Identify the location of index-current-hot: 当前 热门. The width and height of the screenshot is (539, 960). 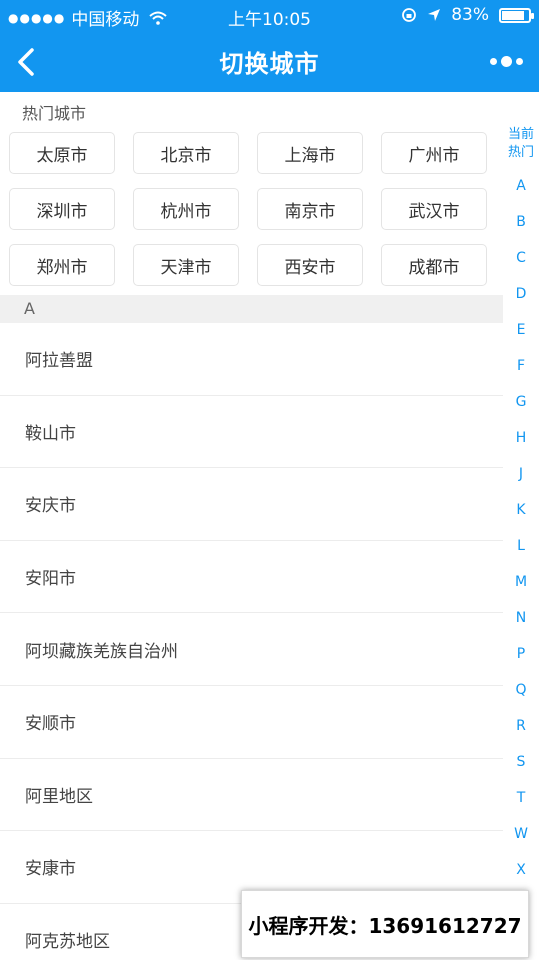
(521, 144).